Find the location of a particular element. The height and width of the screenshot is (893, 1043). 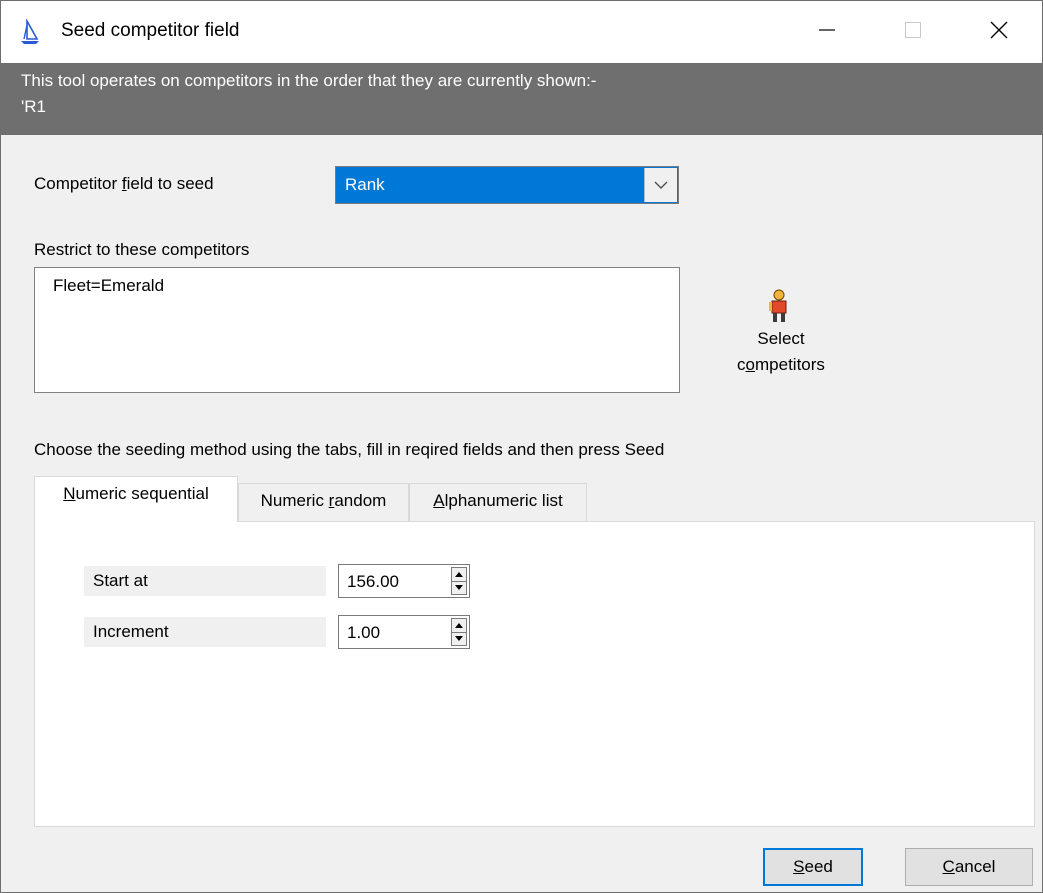

info-sort-text: 'R1 is located at coordinates (33, 106).